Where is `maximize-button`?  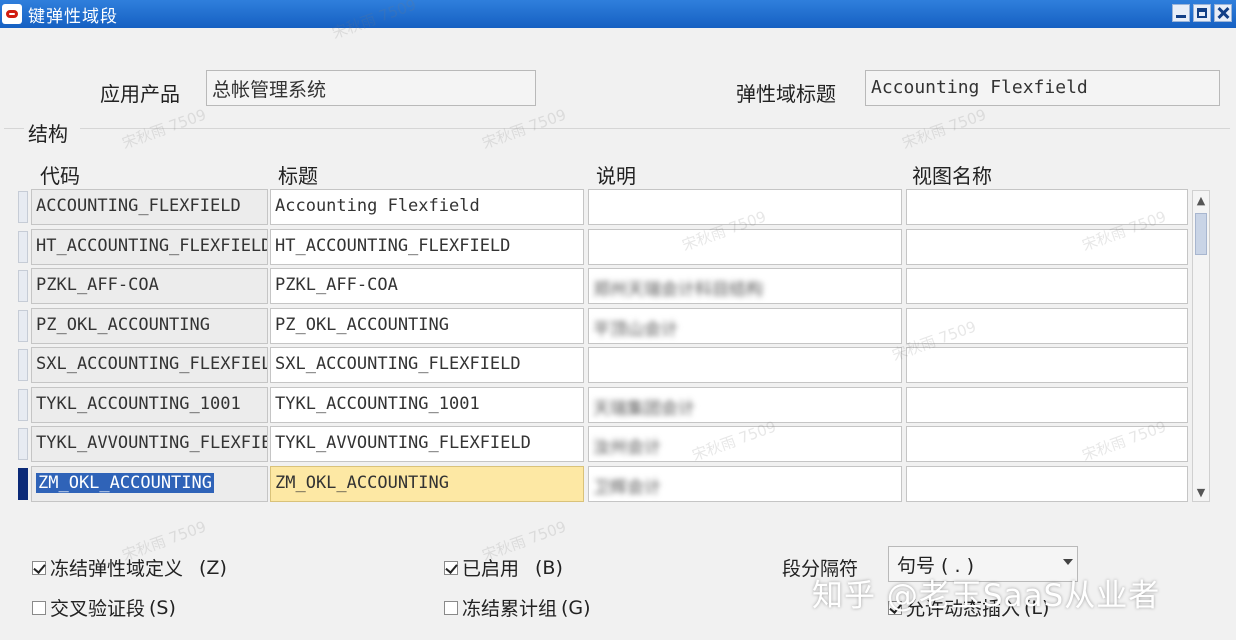 maximize-button is located at coordinates (1202, 13).